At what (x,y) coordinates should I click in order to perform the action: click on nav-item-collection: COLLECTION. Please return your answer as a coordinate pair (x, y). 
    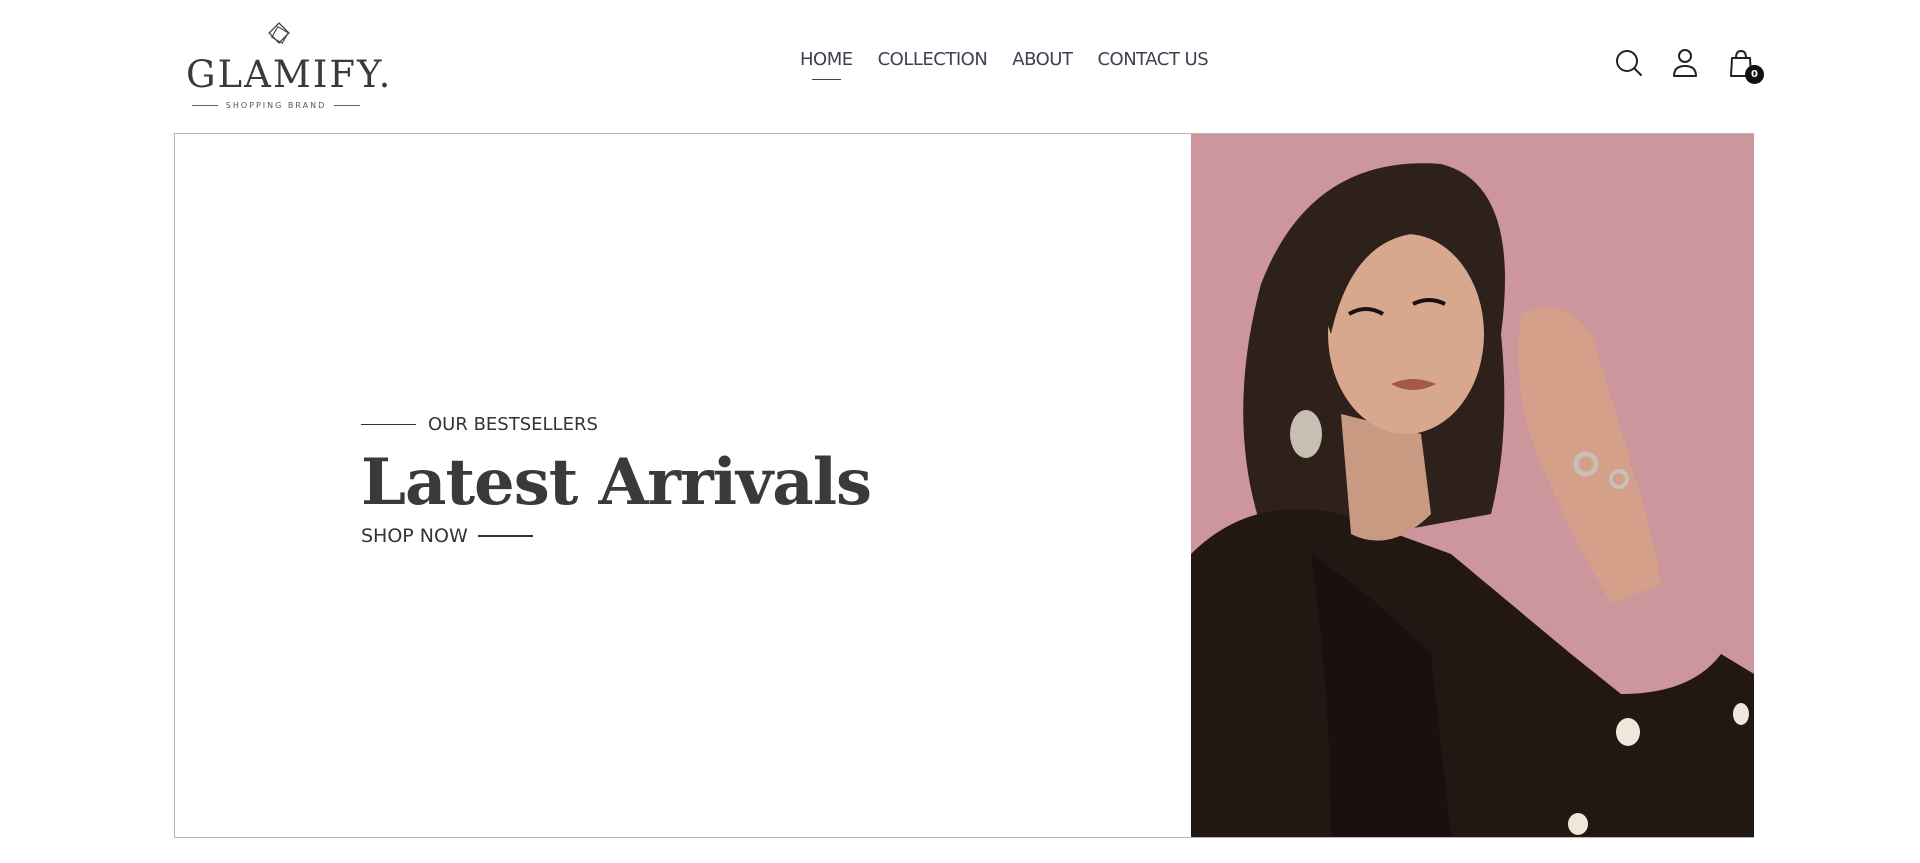
    Looking at the image, I should click on (933, 60).